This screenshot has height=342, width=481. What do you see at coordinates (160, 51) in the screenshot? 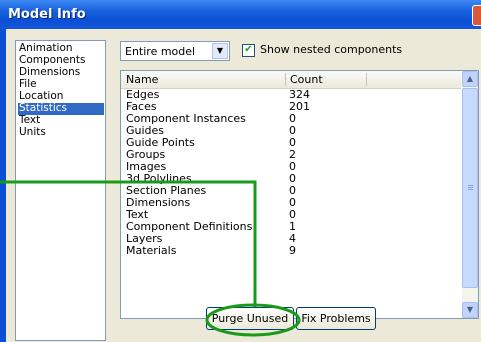
I see `scope-dropdown-value: Entire model` at bounding box center [160, 51].